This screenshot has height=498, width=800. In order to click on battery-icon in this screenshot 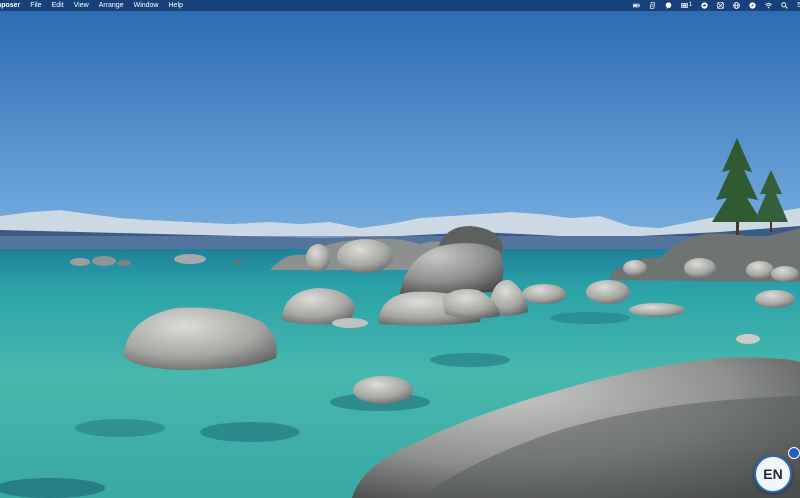, I will do `click(636, 5)`.